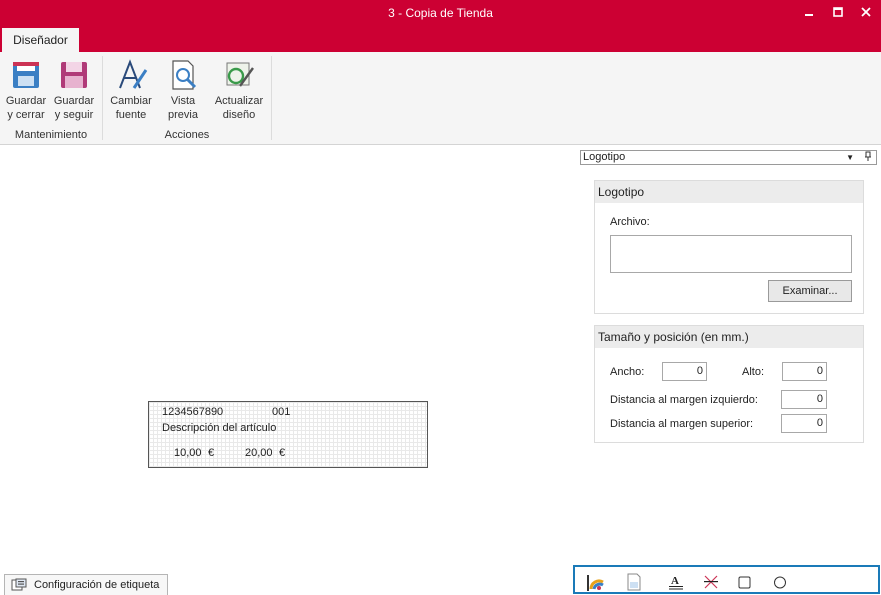 Image resolution: width=881 pixels, height=595 pixels. I want to click on label-price-2: 20,00, so click(259, 453).